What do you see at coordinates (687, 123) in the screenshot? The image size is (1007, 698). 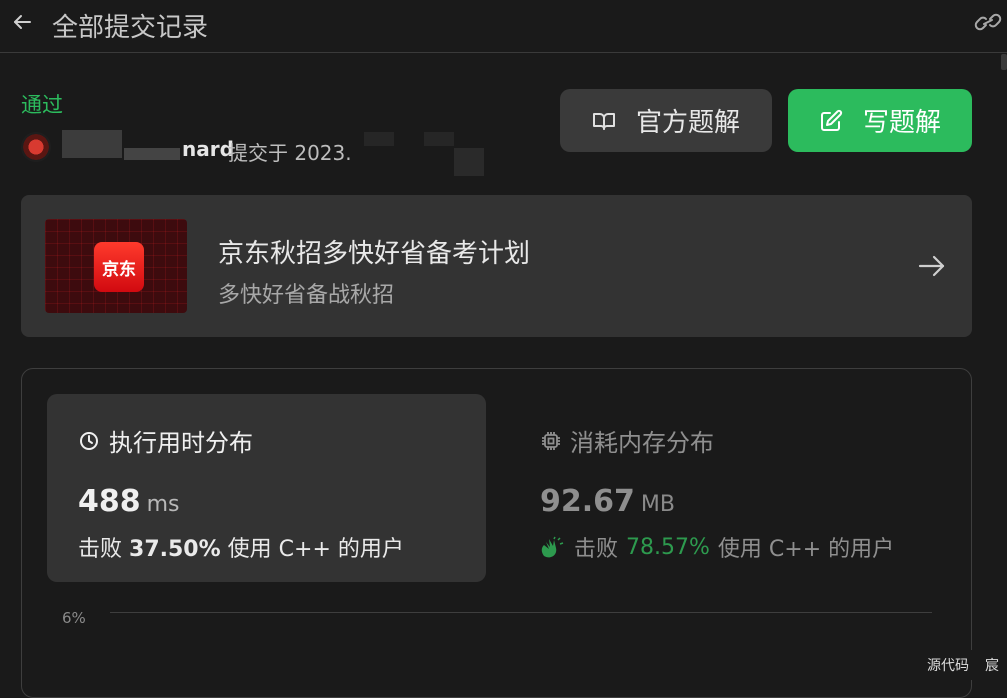 I see `official-solution-label: 官方题解` at bounding box center [687, 123].